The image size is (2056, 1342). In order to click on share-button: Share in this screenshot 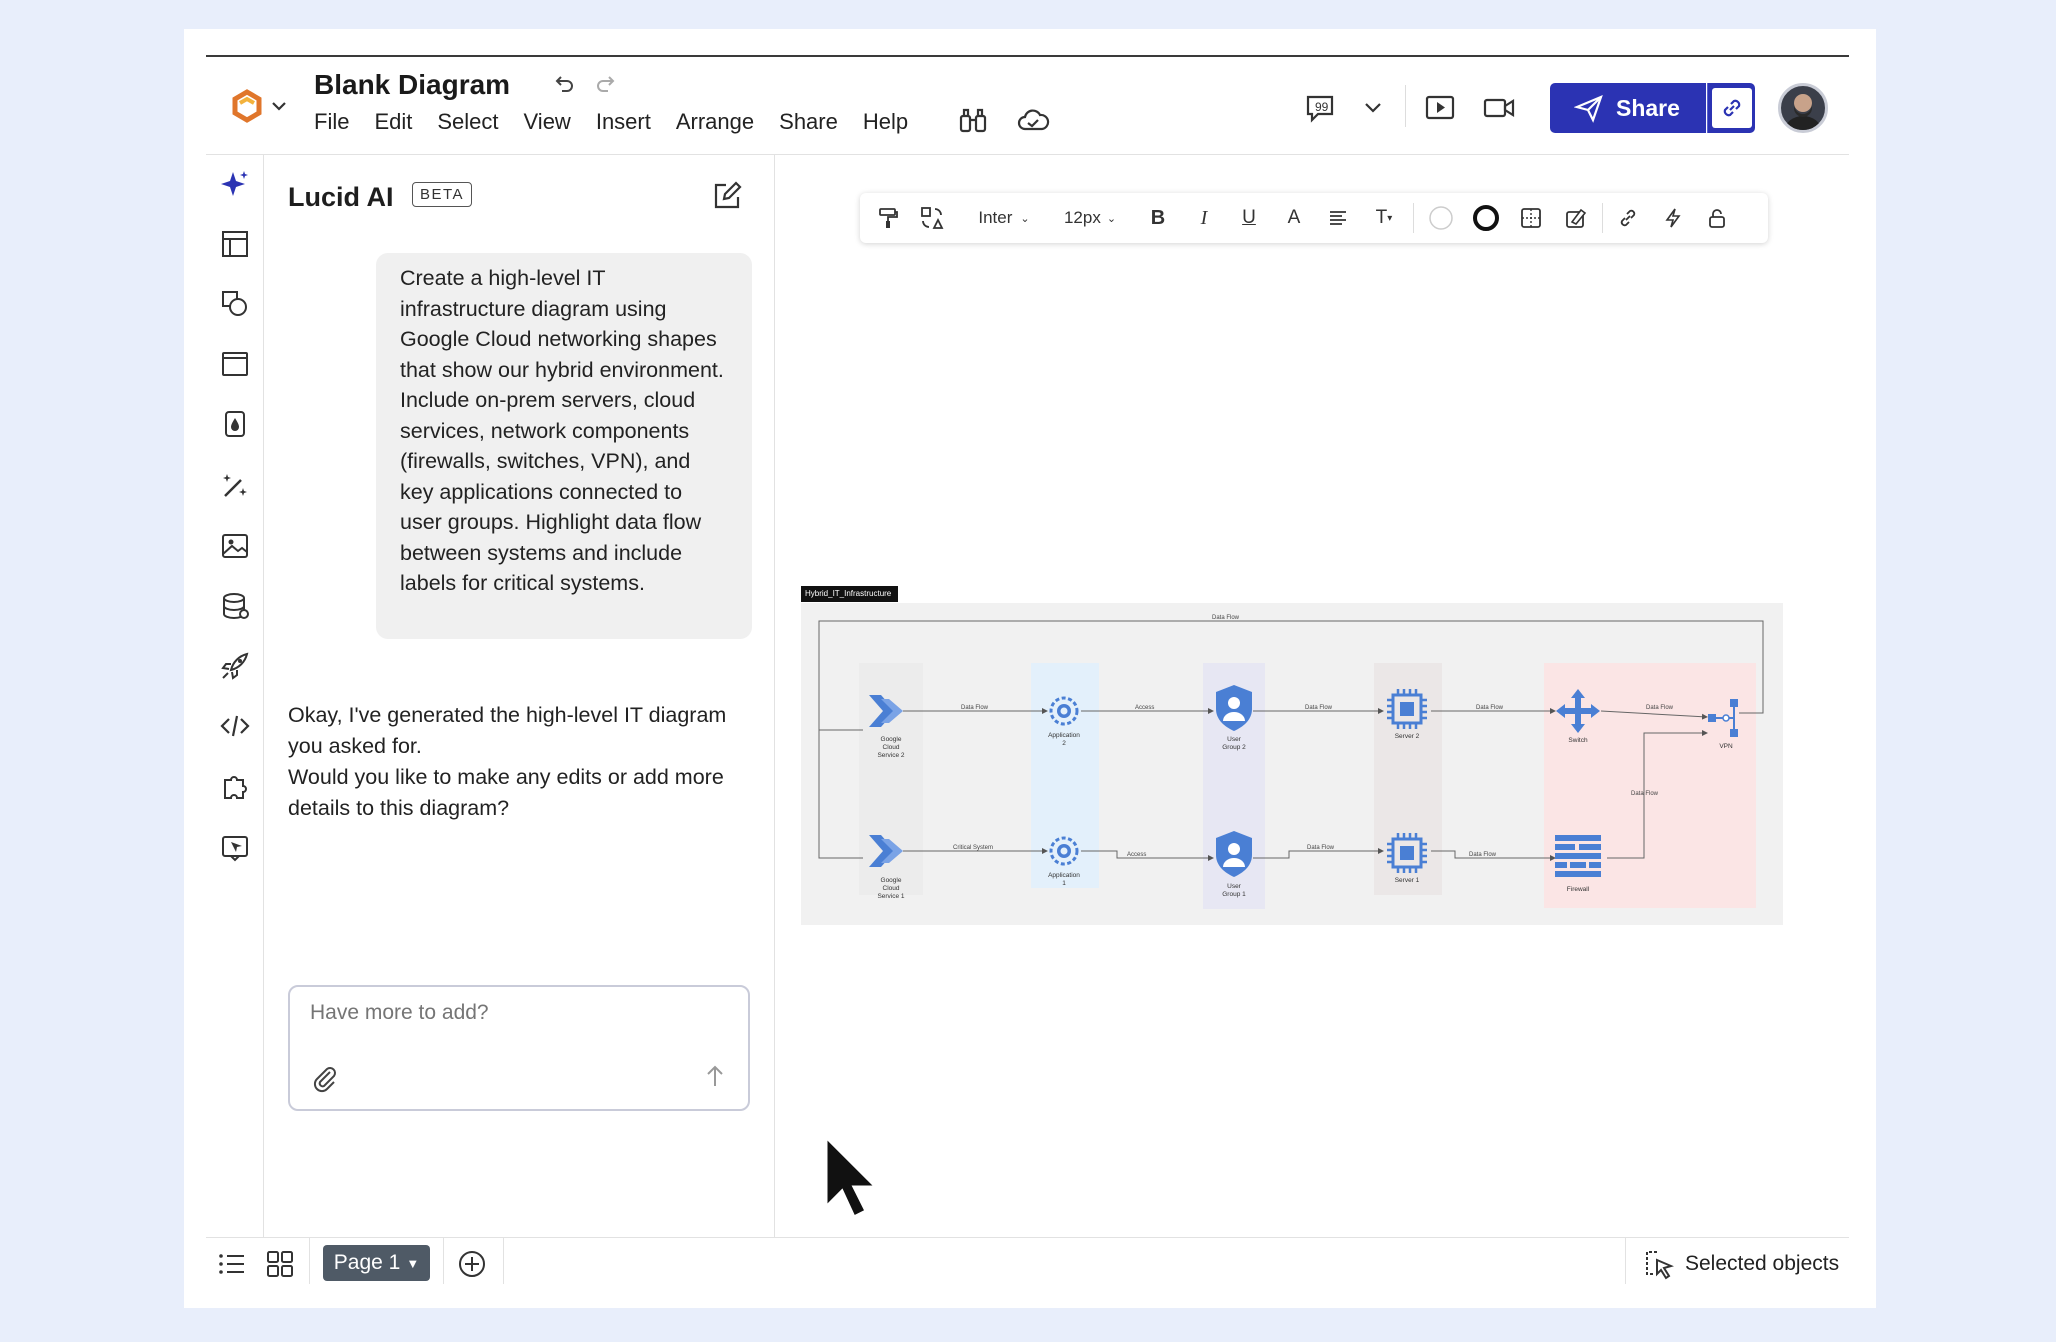, I will do `click(1628, 108)`.